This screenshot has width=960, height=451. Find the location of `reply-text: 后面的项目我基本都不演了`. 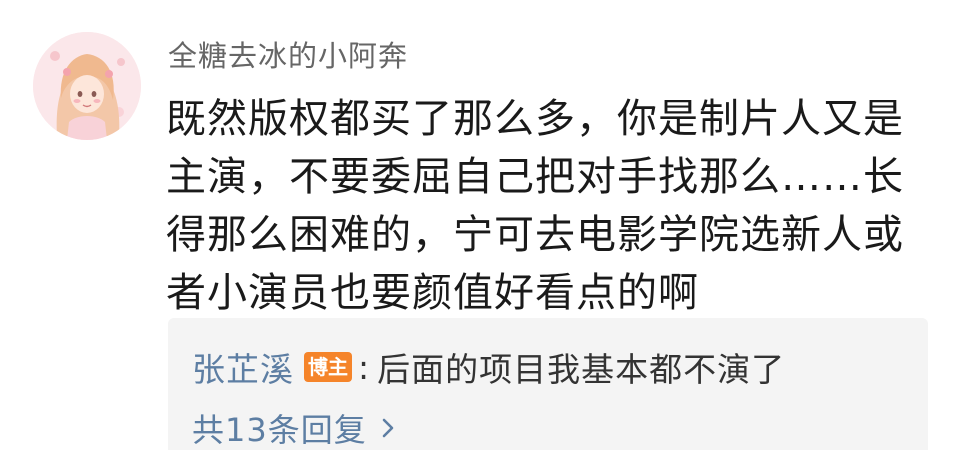

reply-text: 后面的项目我基本都不演了 is located at coordinates (581, 369).